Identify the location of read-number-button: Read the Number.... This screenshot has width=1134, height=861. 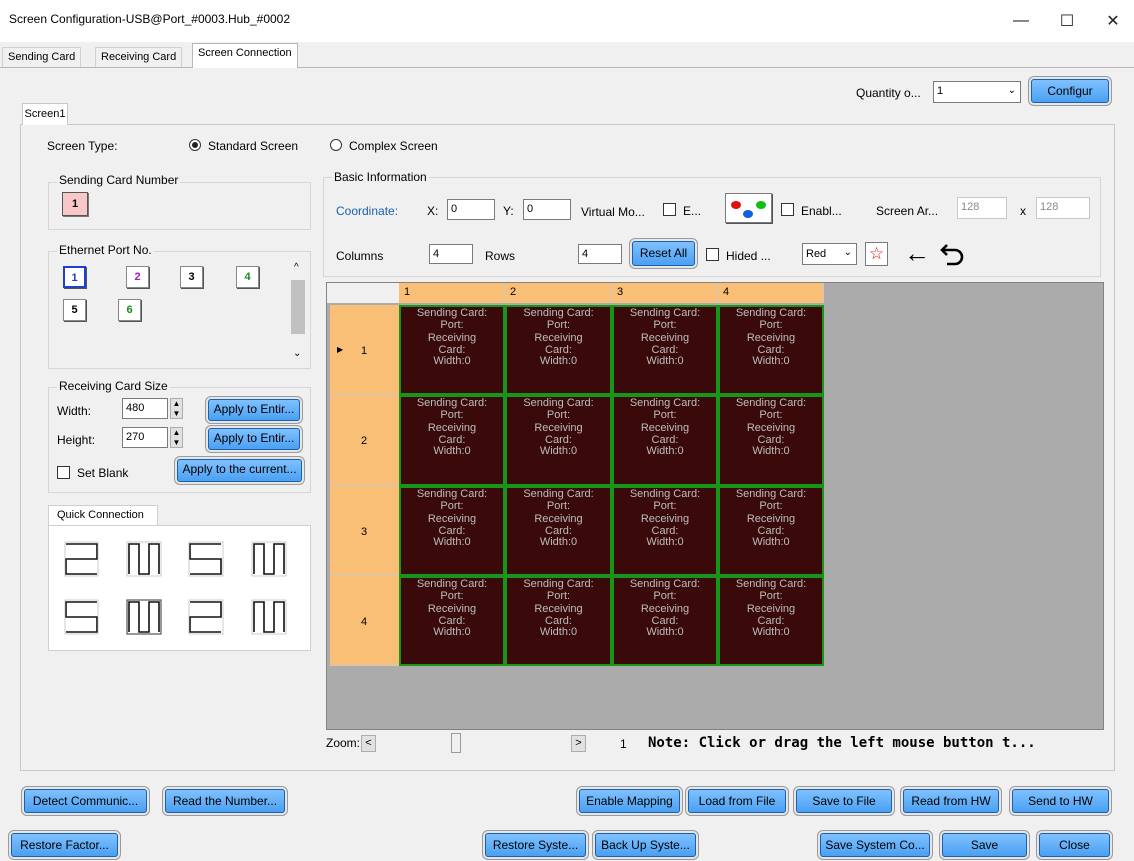
(225, 801).